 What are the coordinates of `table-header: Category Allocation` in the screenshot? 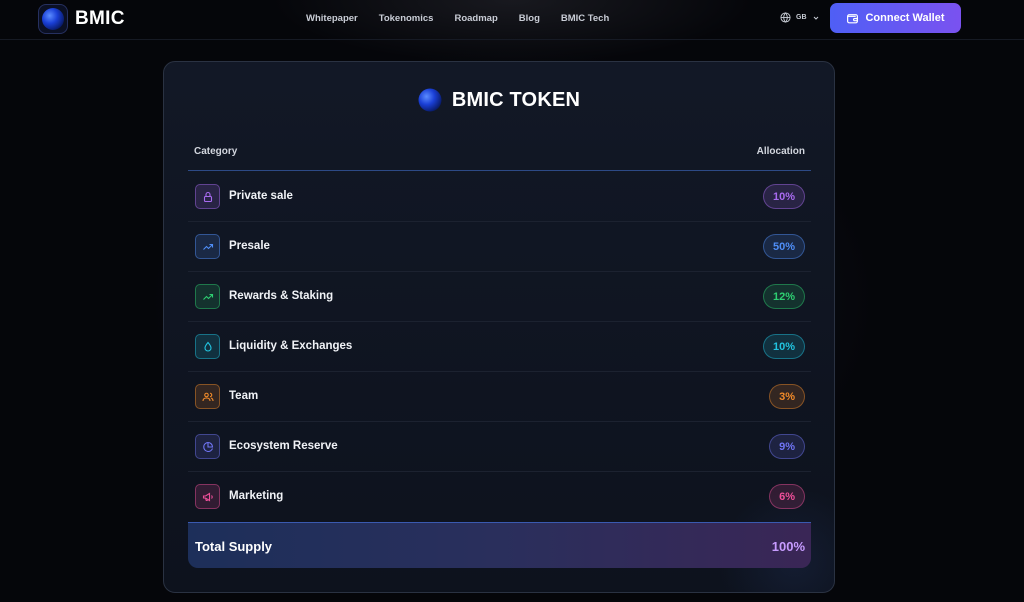 It's located at (499, 155).